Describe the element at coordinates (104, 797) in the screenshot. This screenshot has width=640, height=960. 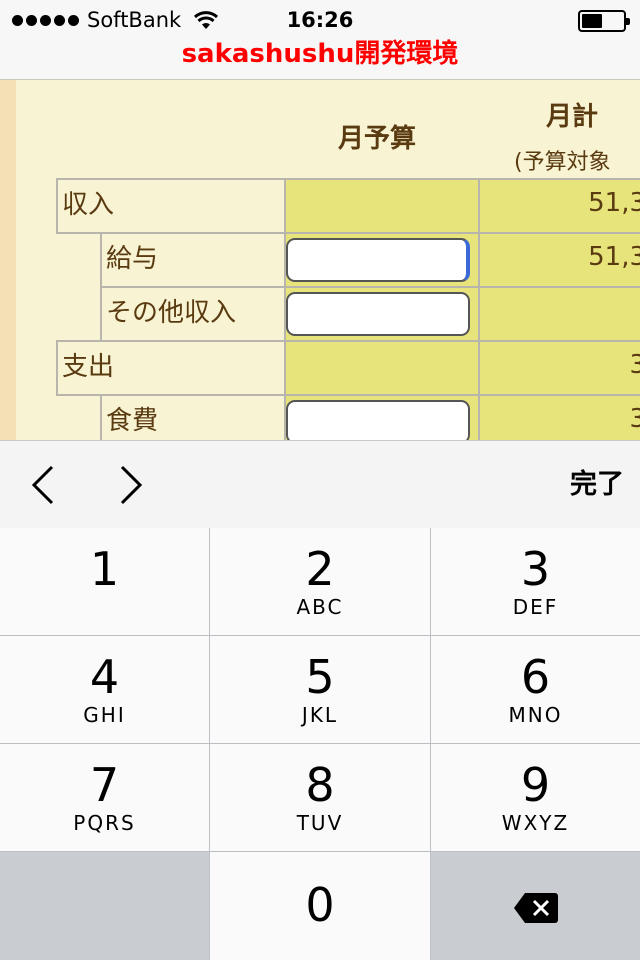
I see `key-7: 7 PQRS` at that location.